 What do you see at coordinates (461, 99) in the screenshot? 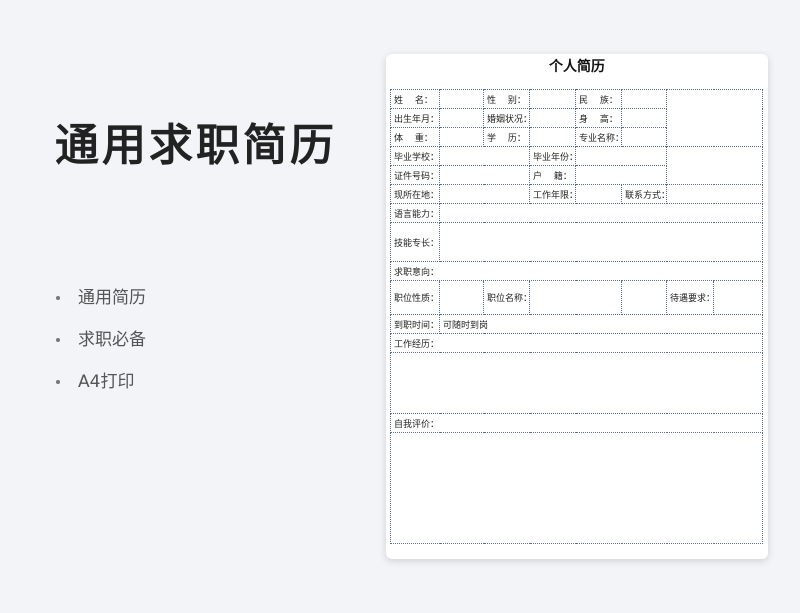
I see `name-field` at bounding box center [461, 99].